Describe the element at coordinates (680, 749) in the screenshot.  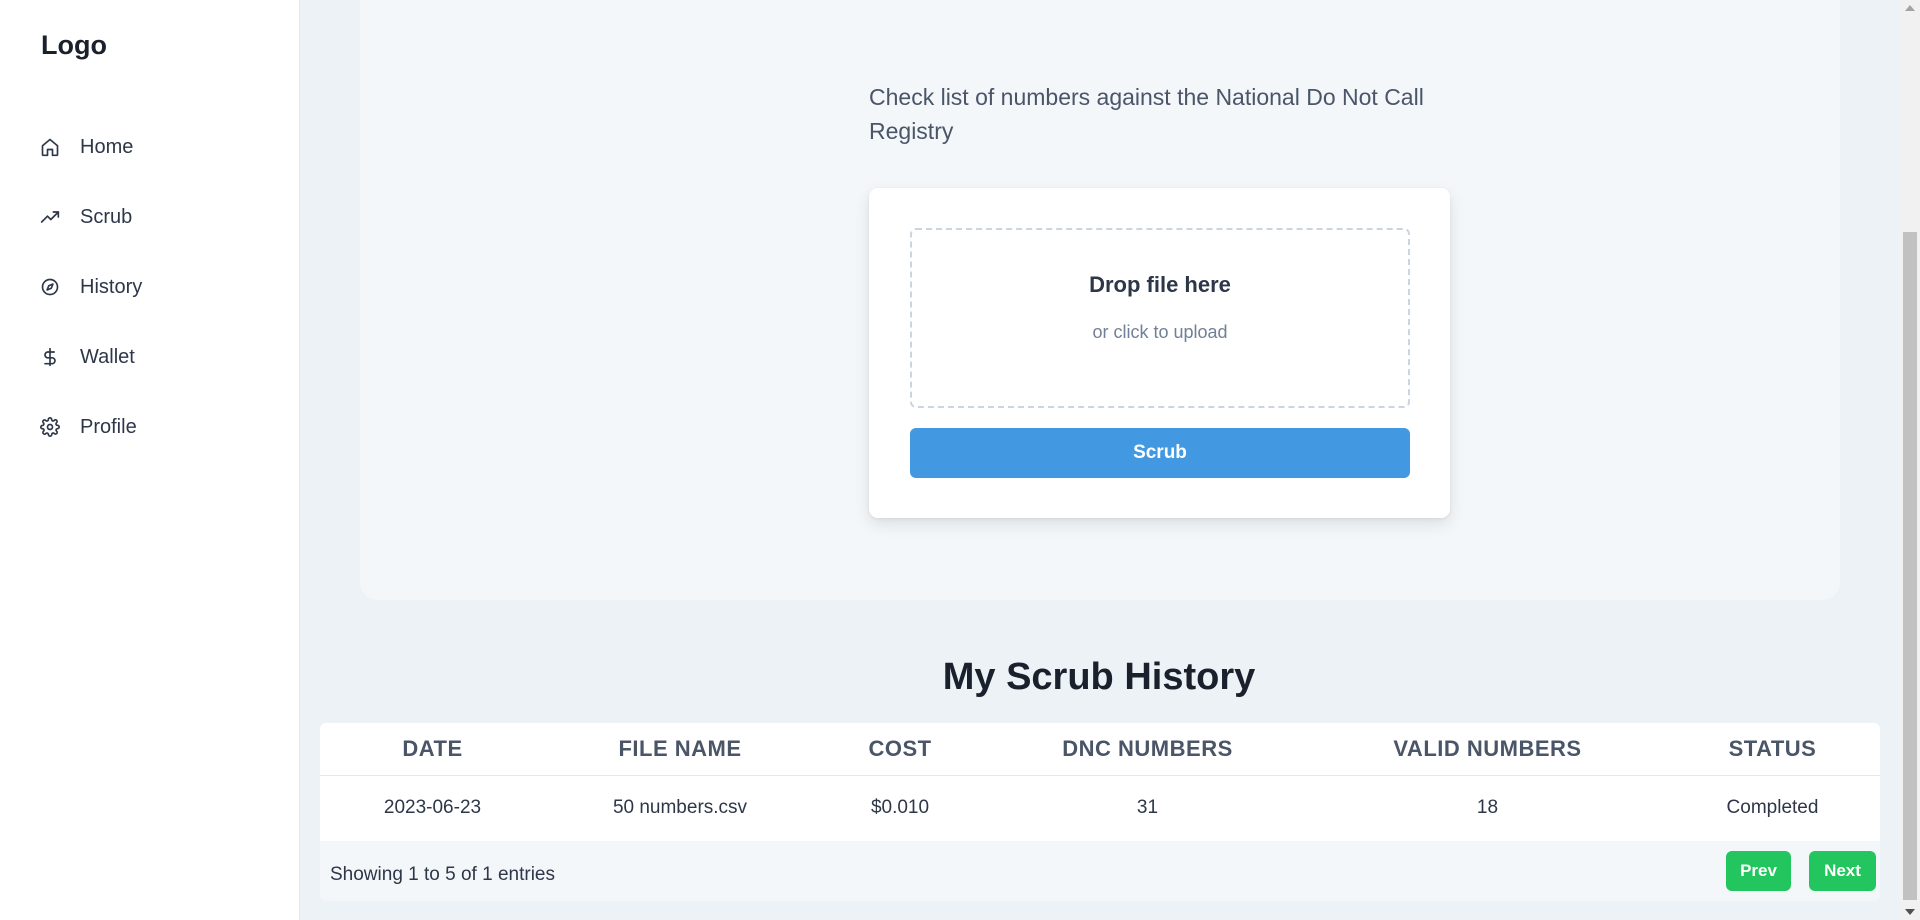
I see `column-header-file-name: FILE NAME` at that location.